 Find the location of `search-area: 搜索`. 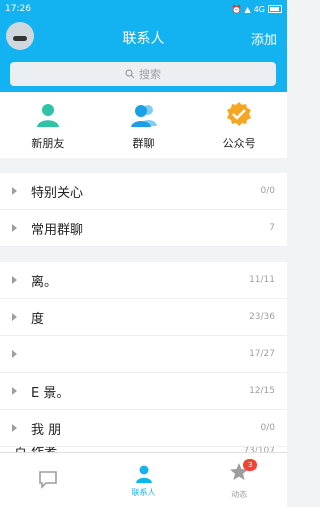

search-area: 搜索 is located at coordinates (143, 74).